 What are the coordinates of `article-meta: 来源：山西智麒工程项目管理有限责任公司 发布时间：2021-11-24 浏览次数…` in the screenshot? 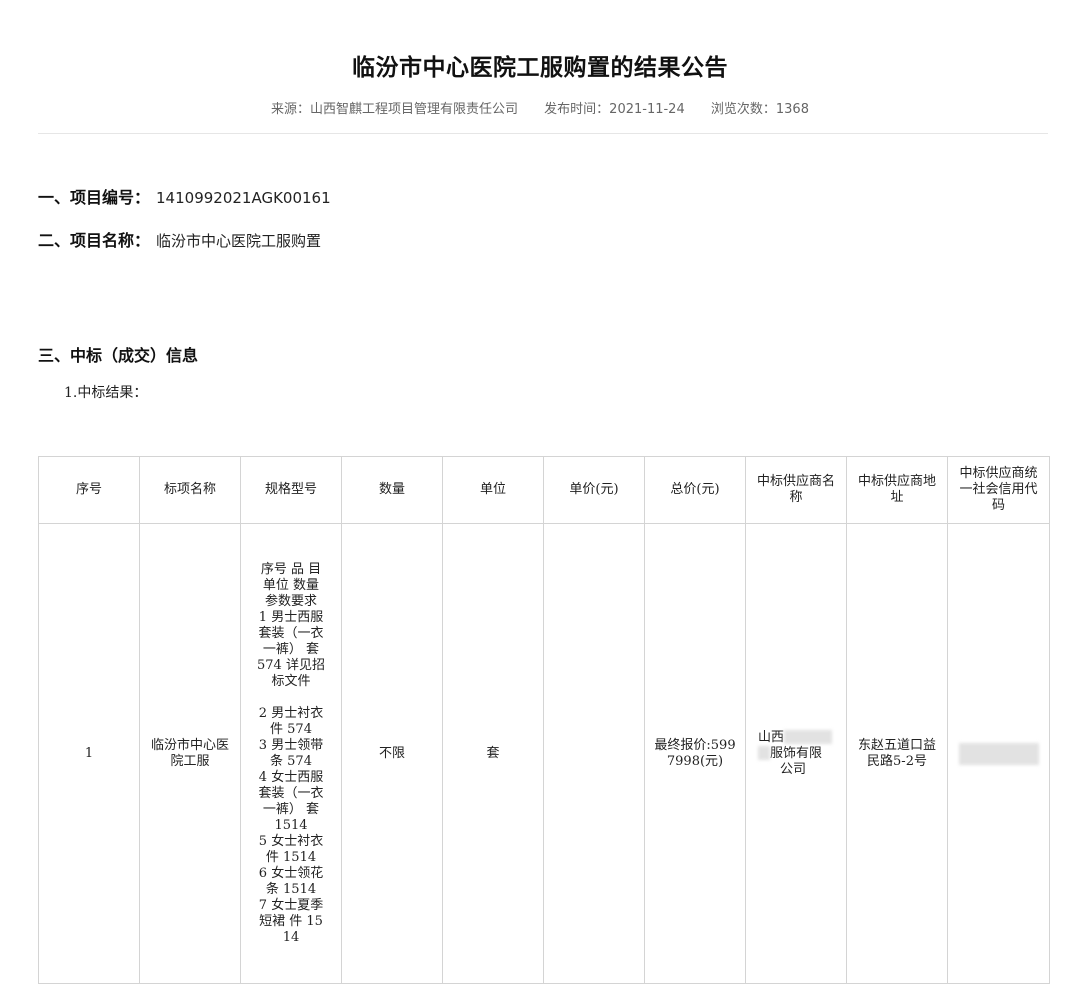 It's located at (540, 107).